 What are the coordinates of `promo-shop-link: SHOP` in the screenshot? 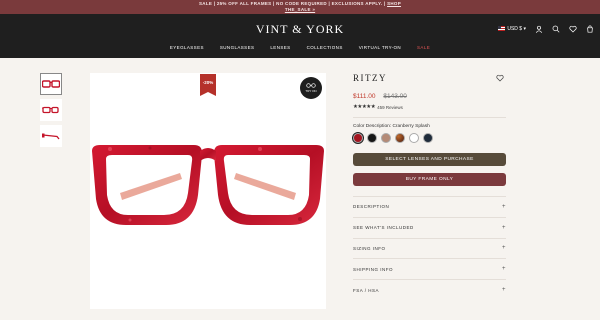 It's located at (394, 3).